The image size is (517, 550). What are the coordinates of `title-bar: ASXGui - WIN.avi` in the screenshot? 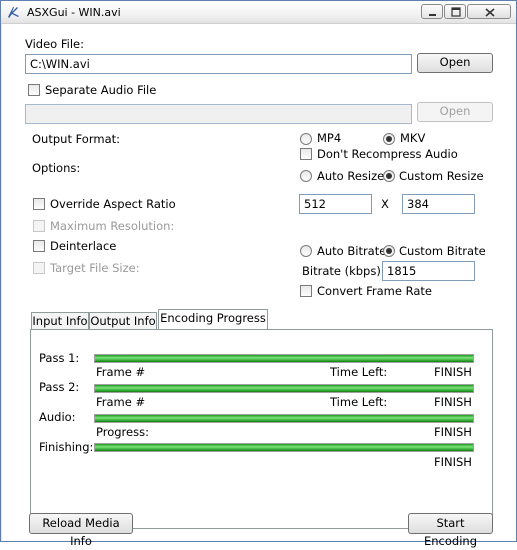 It's located at (258, 12).